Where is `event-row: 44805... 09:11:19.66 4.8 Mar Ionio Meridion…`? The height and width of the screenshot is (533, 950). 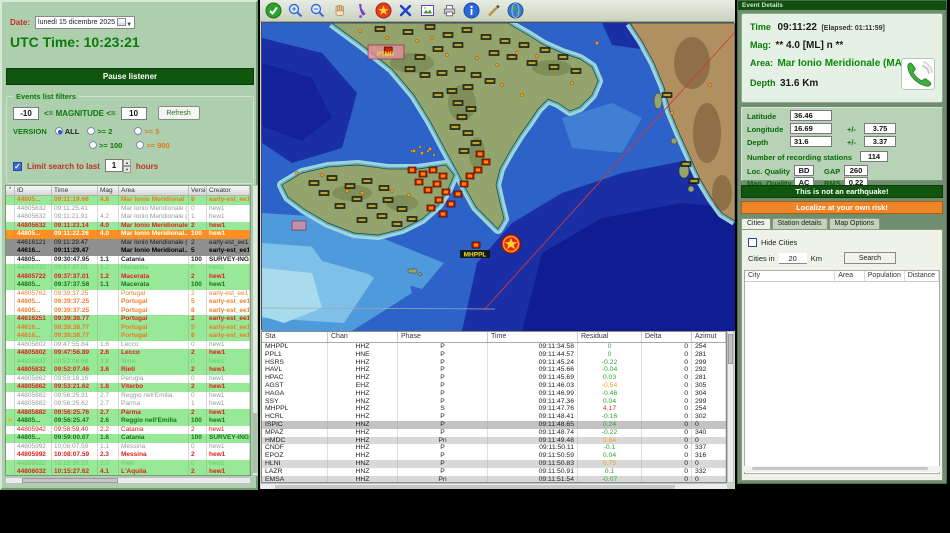
event-row: 44805... 09:11:19.66 4.8 Mar Ionio Meridion… is located at coordinates (128, 200).